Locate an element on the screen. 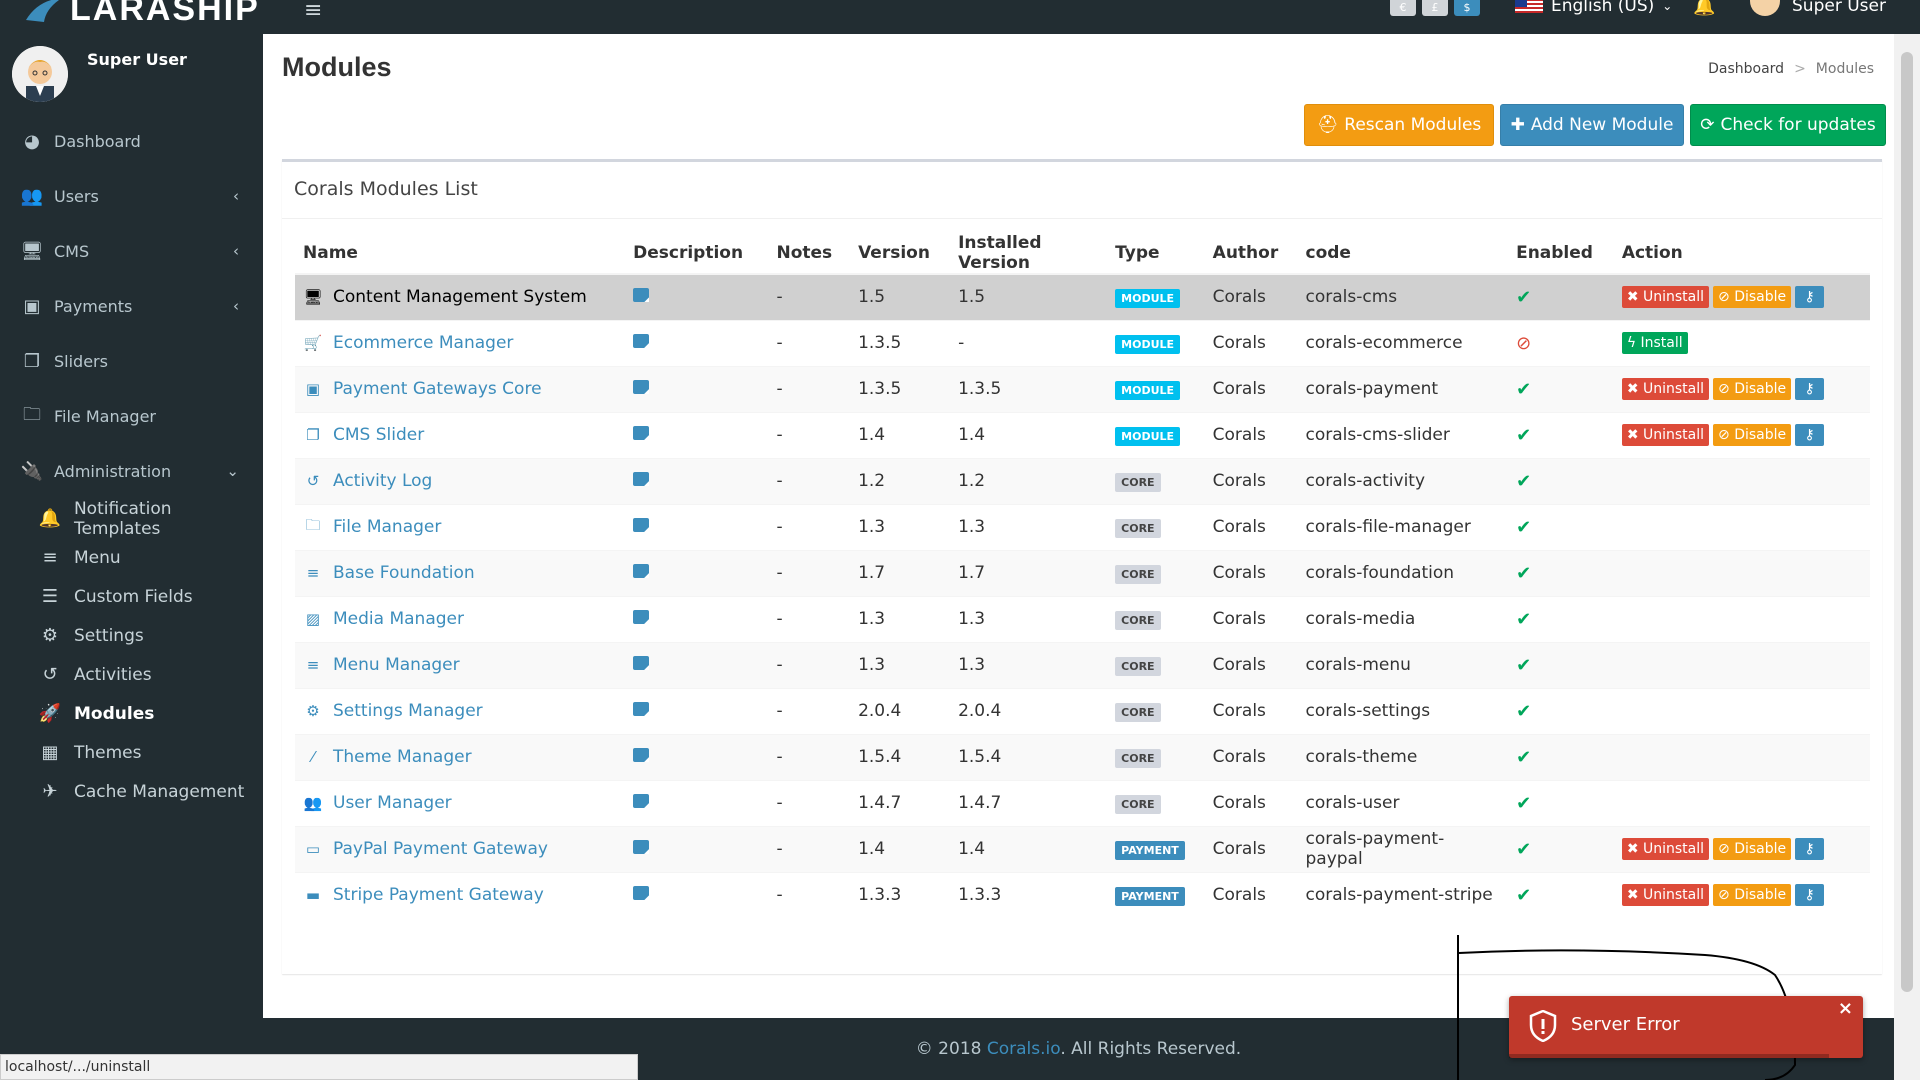  module-name: Theme Manager is located at coordinates (402, 757).